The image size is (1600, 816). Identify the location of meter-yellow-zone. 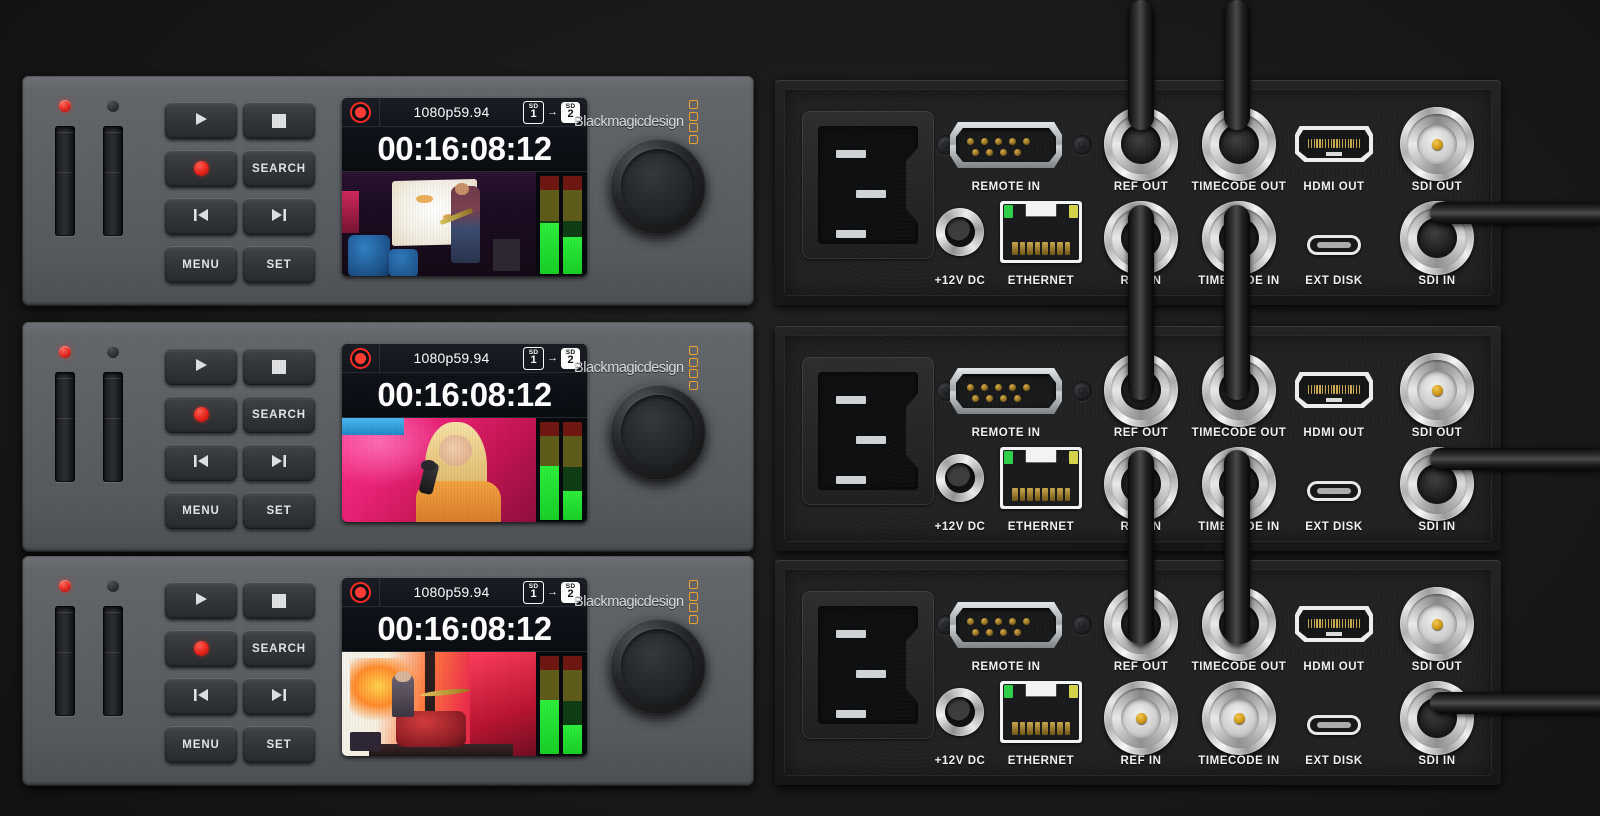
(572, 685).